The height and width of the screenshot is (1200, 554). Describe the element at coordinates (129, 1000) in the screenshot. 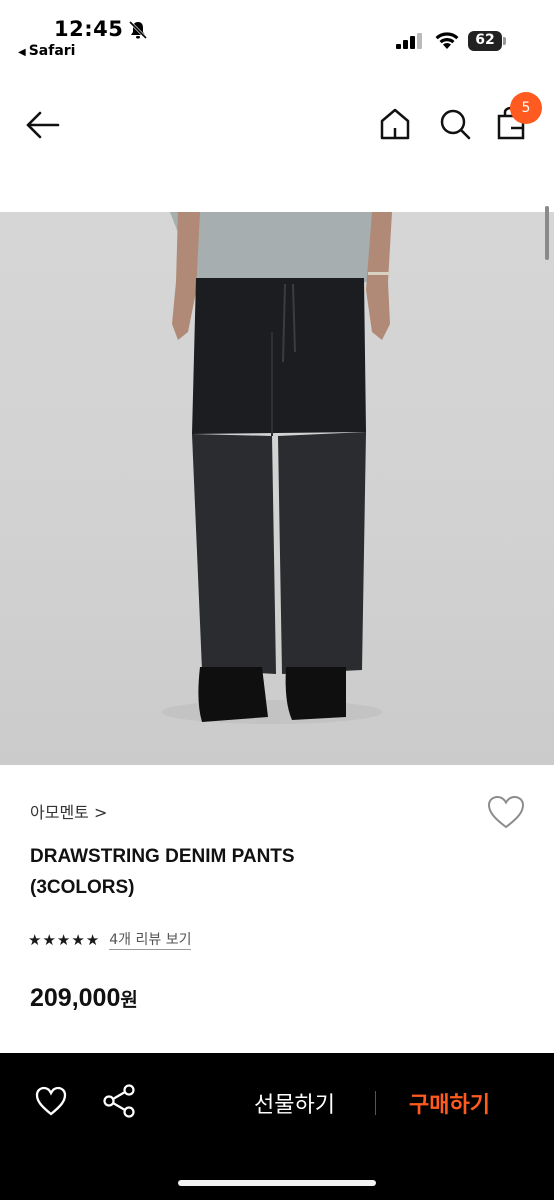

I see `price-unit: 원` at that location.